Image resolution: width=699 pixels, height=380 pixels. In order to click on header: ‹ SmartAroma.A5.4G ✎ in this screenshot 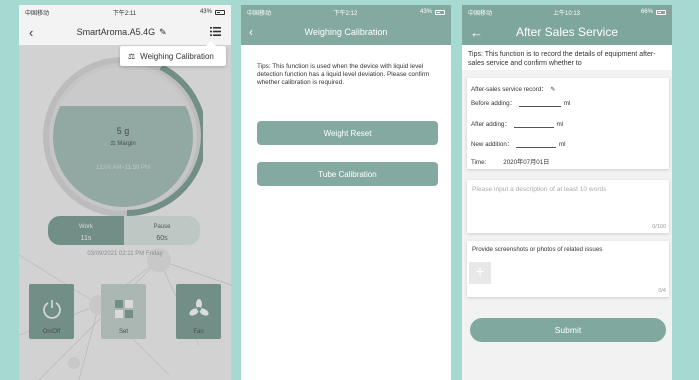, I will do `click(125, 32)`.